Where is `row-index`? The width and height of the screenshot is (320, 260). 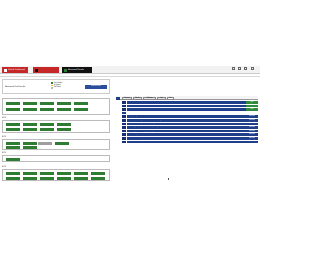 row-index is located at coordinates (124, 113).